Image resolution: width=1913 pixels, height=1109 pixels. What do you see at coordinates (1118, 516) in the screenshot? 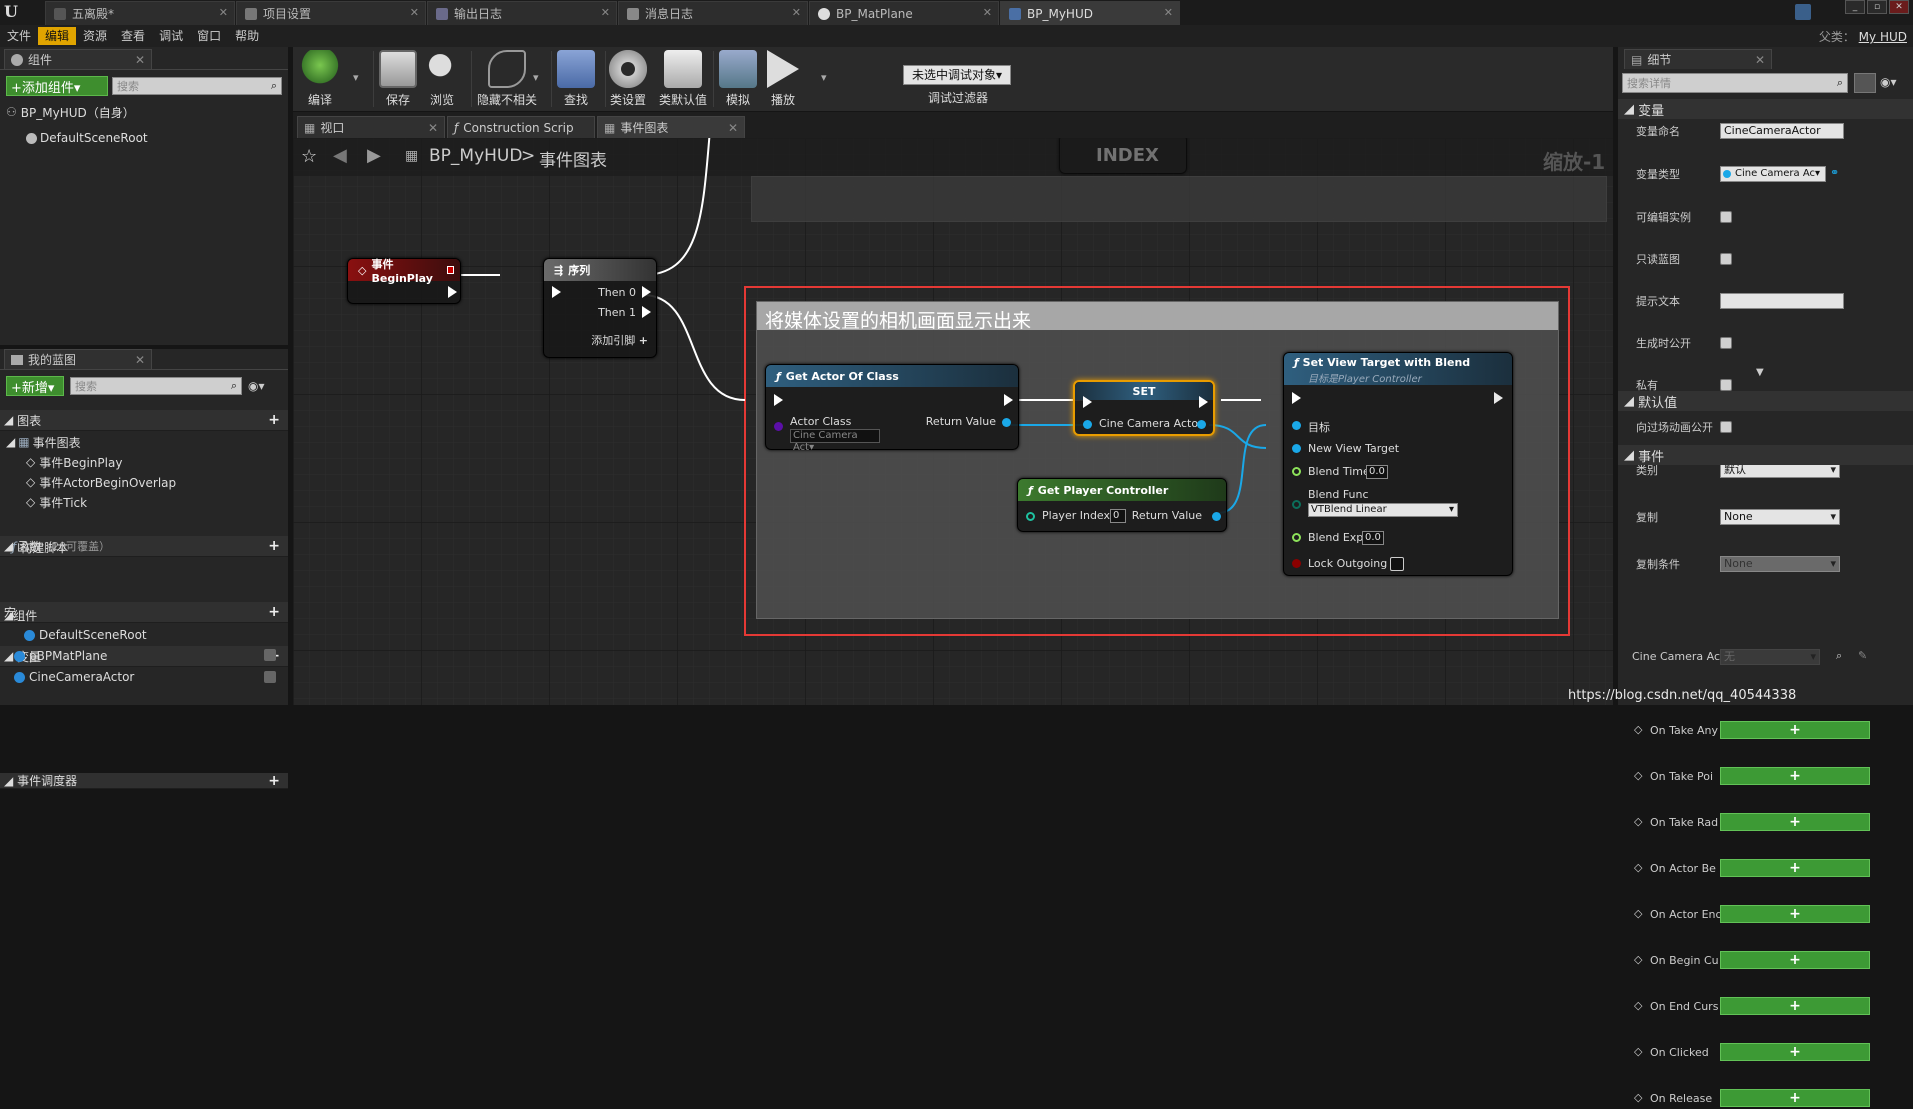
I see `player-index-input: 0` at bounding box center [1118, 516].